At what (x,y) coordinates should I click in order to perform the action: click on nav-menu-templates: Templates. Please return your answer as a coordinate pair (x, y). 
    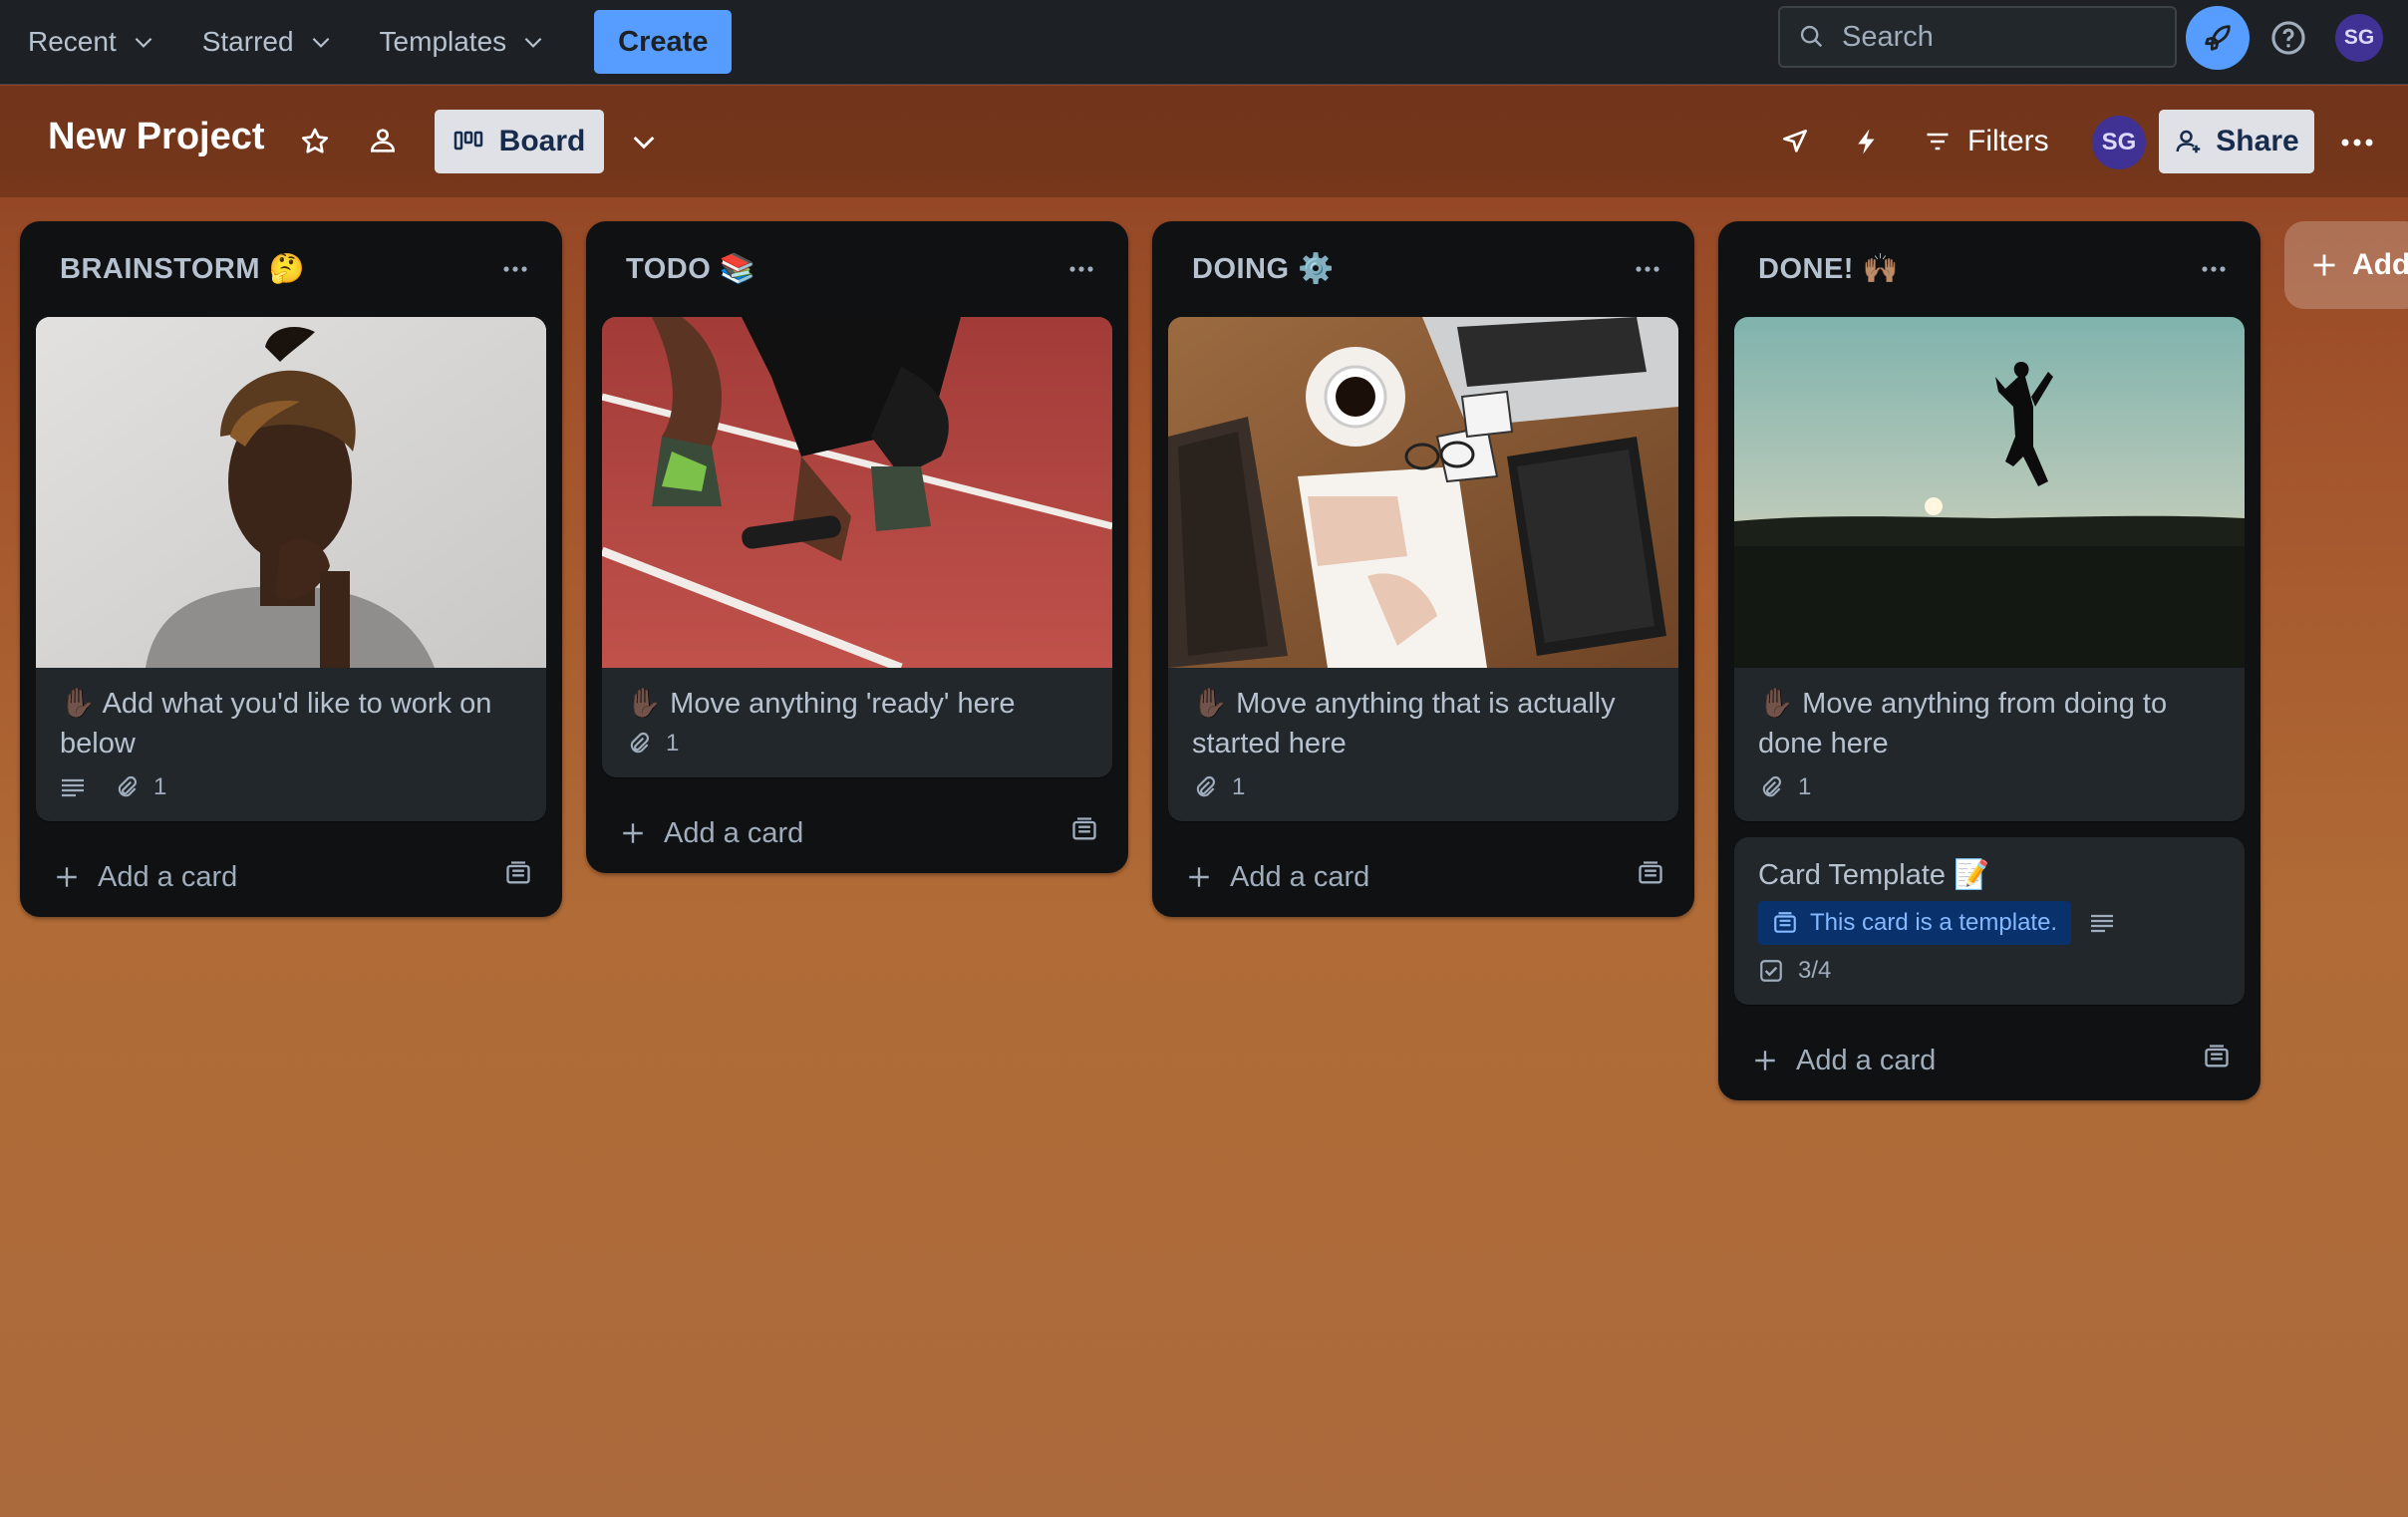
    Looking at the image, I should click on (463, 42).